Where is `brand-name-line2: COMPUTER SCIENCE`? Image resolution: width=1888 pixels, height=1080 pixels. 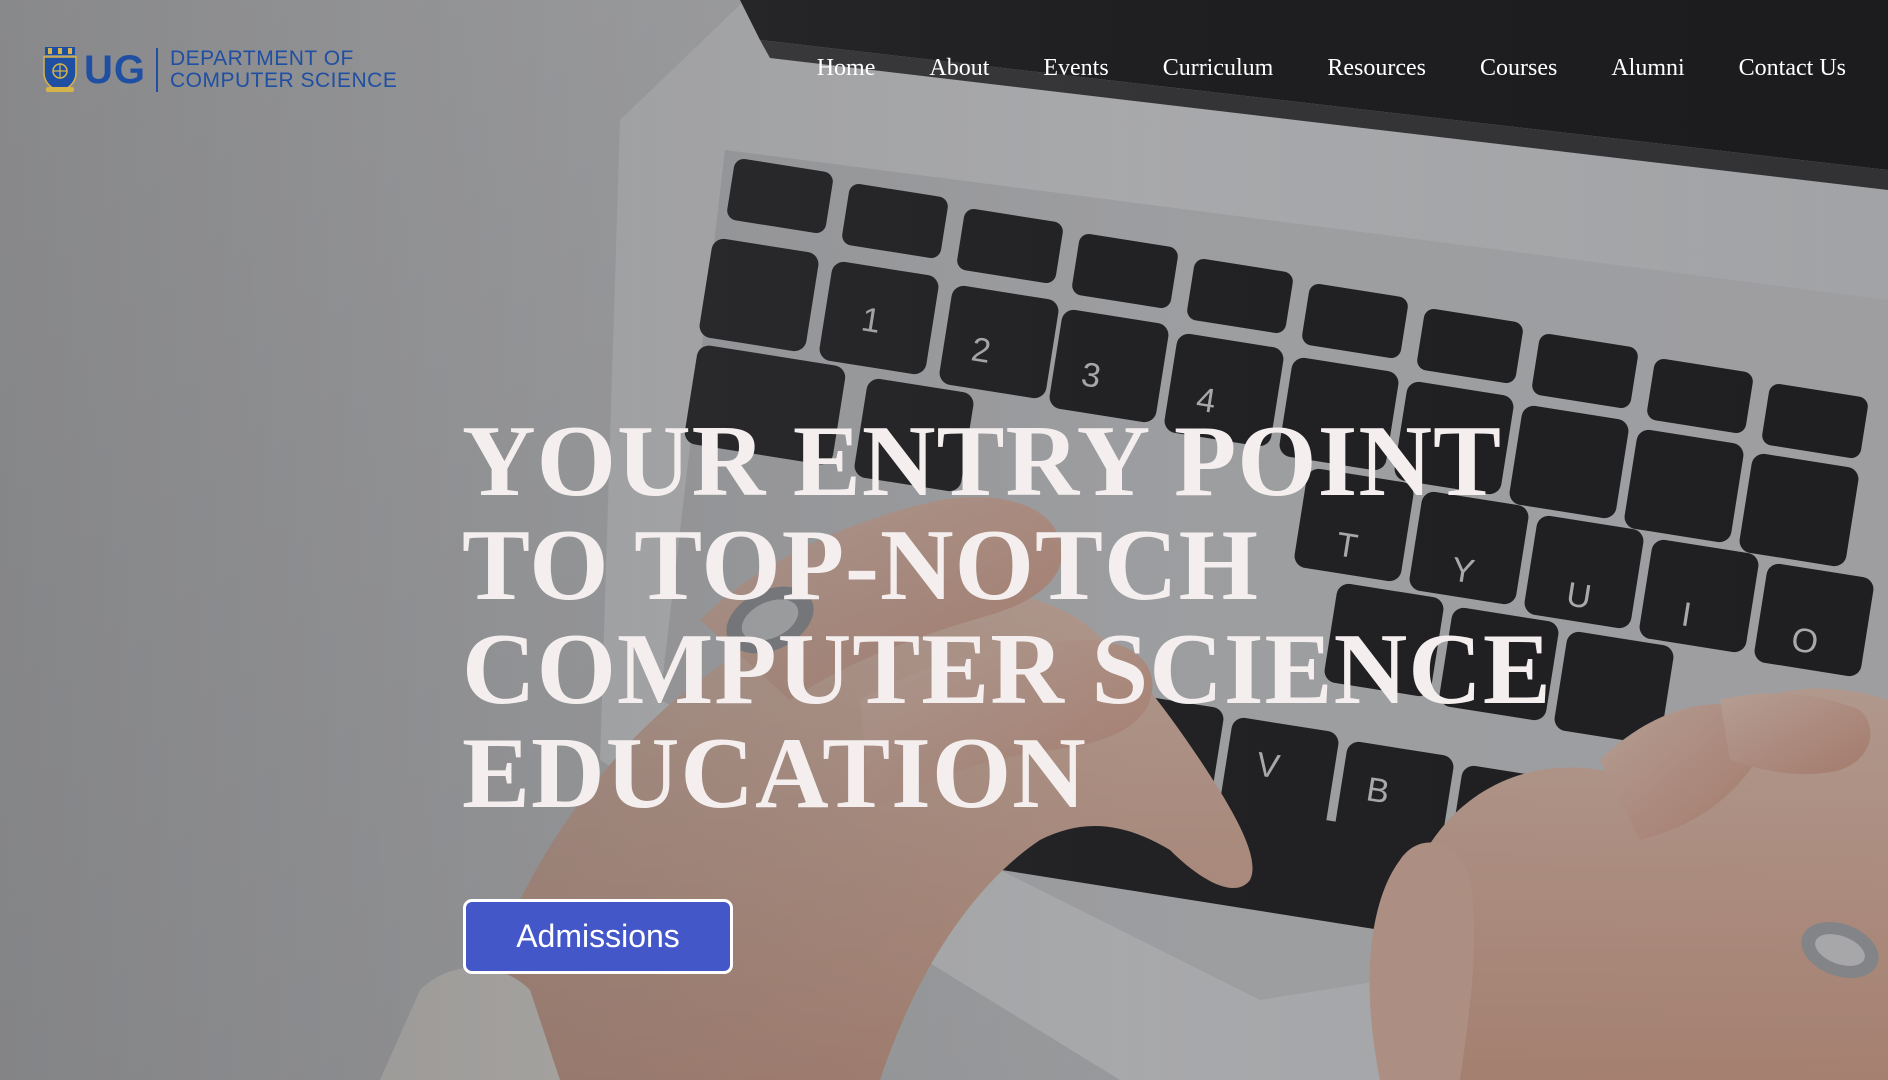
brand-name-line2: COMPUTER SCIENCE is located at coordinates (284, 80).